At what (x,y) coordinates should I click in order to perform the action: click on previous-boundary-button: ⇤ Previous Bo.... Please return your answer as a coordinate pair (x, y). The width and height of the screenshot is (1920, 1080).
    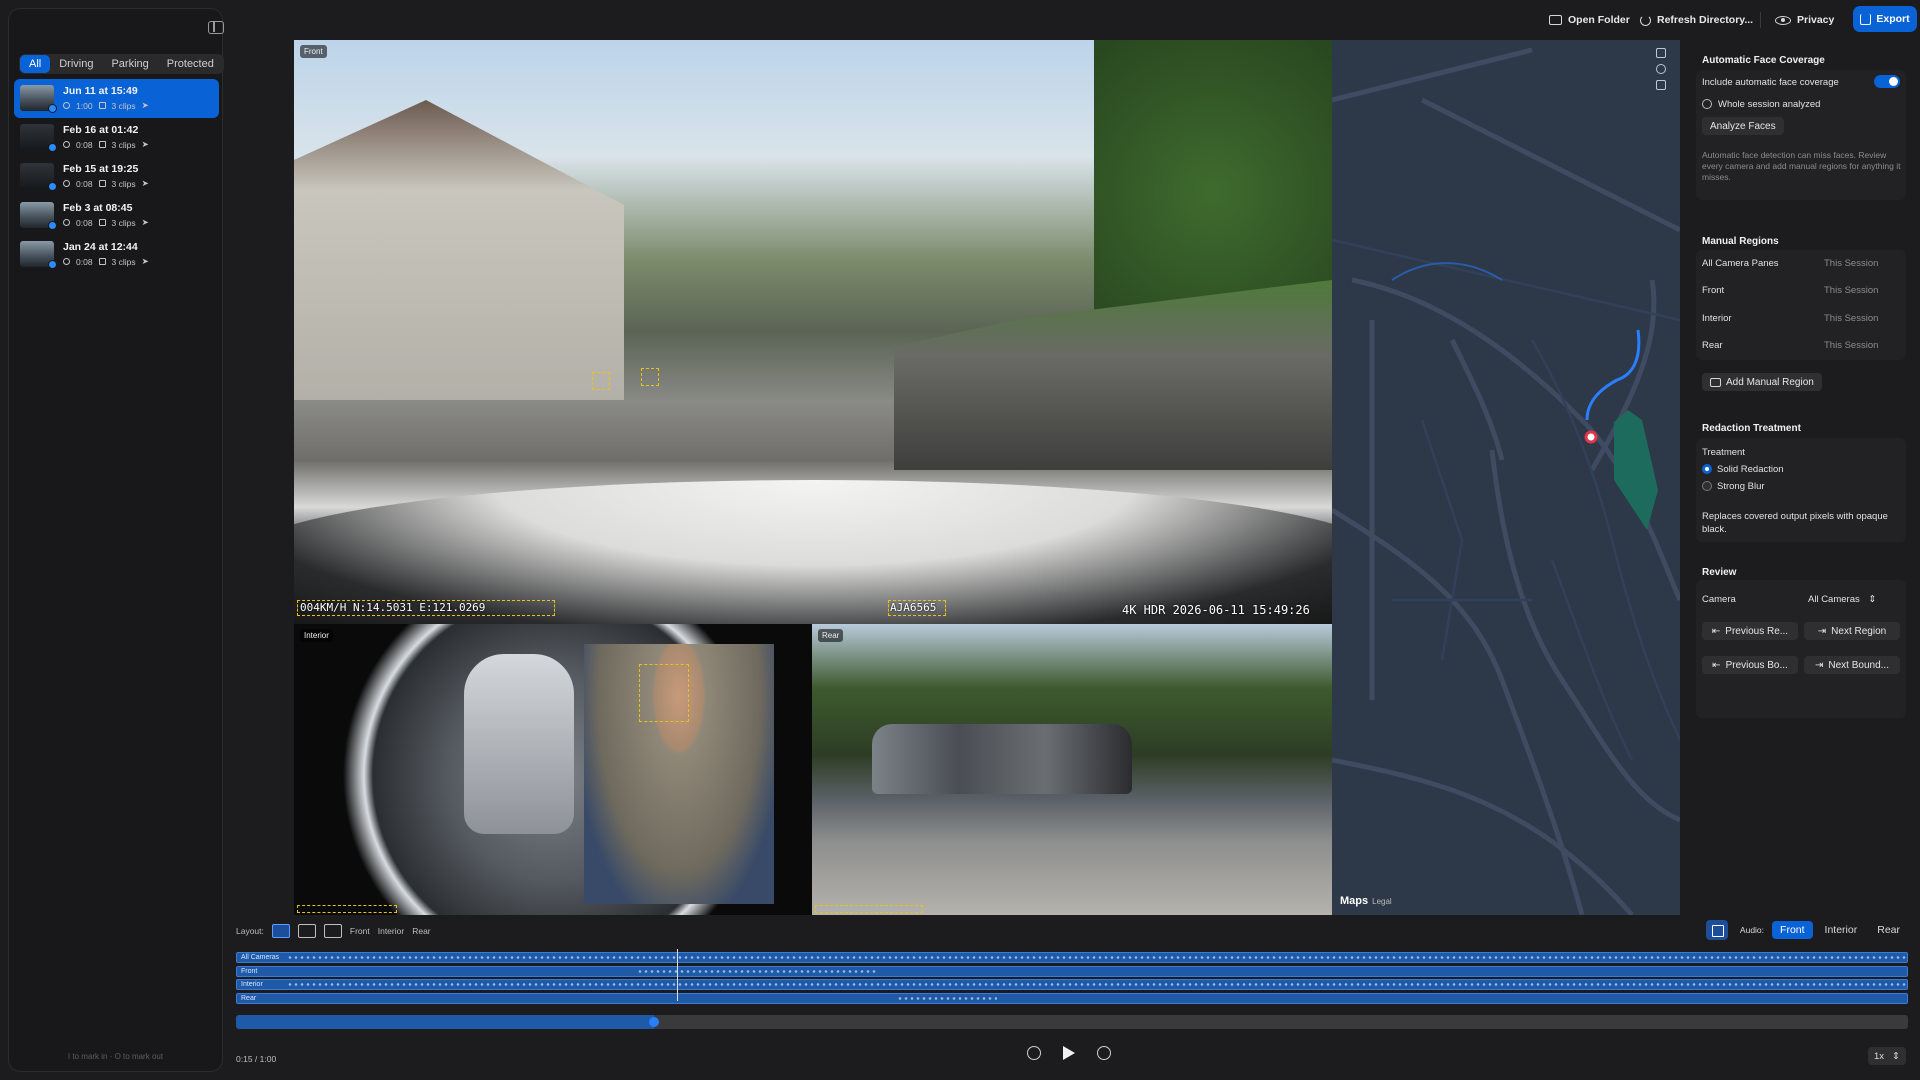
    Looking at the image, I should click on (1750, 665).